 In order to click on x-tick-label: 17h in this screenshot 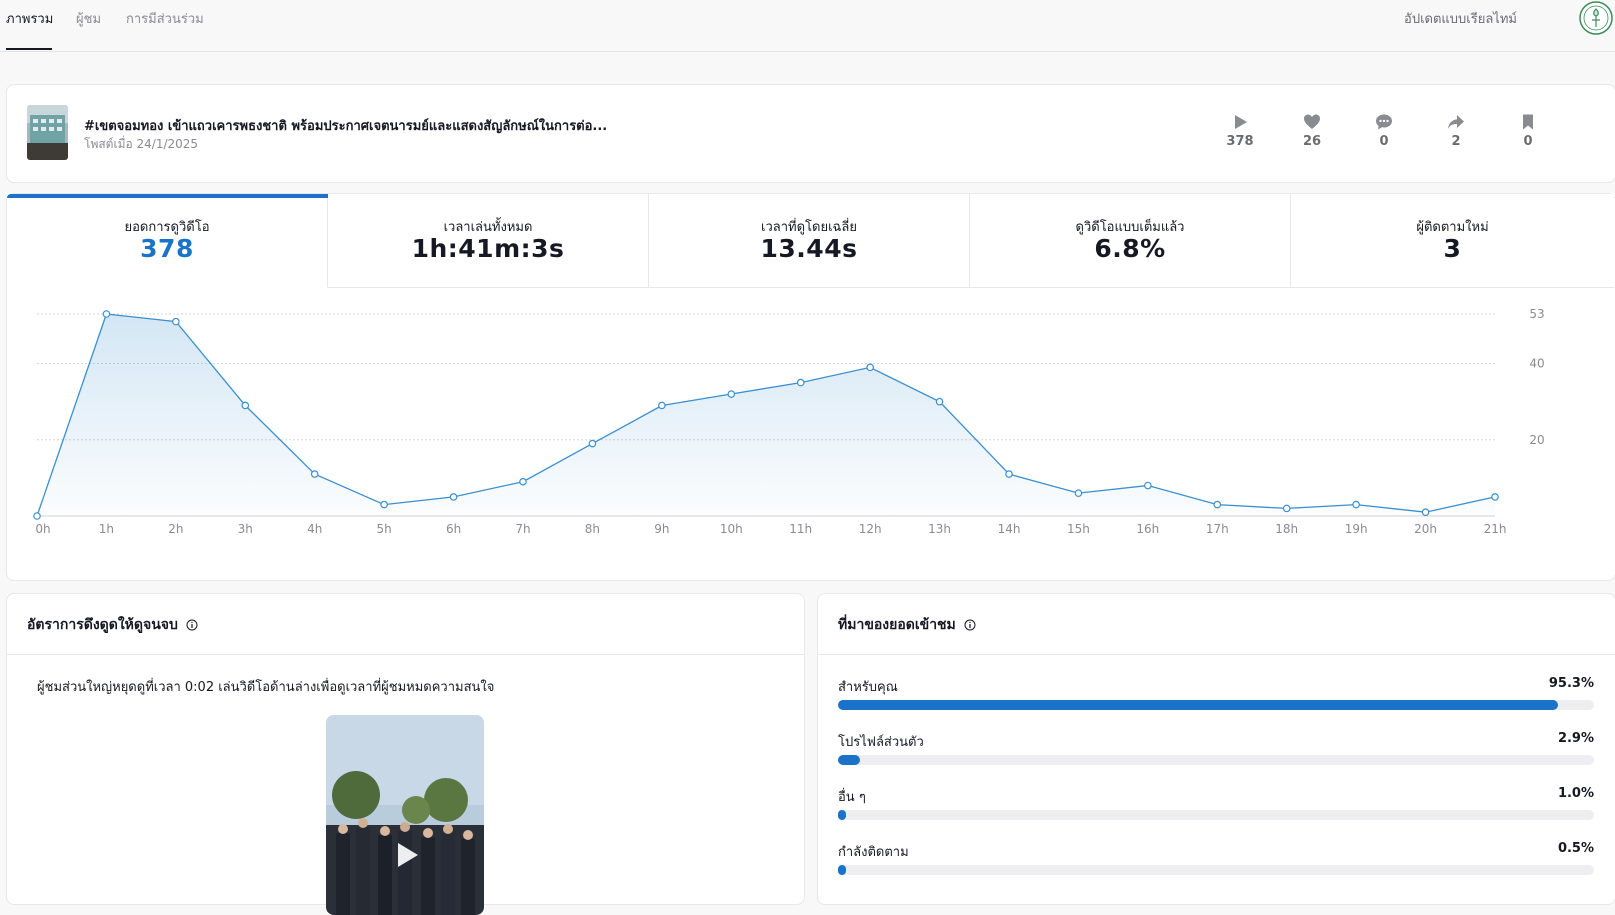, I will do `click(1217, 529)`.